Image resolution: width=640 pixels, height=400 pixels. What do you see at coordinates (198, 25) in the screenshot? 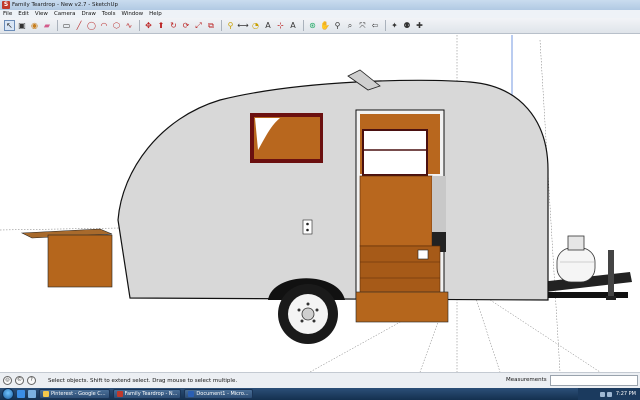
I see `scale-icon: ⤢` at bounding box center [198, 25].